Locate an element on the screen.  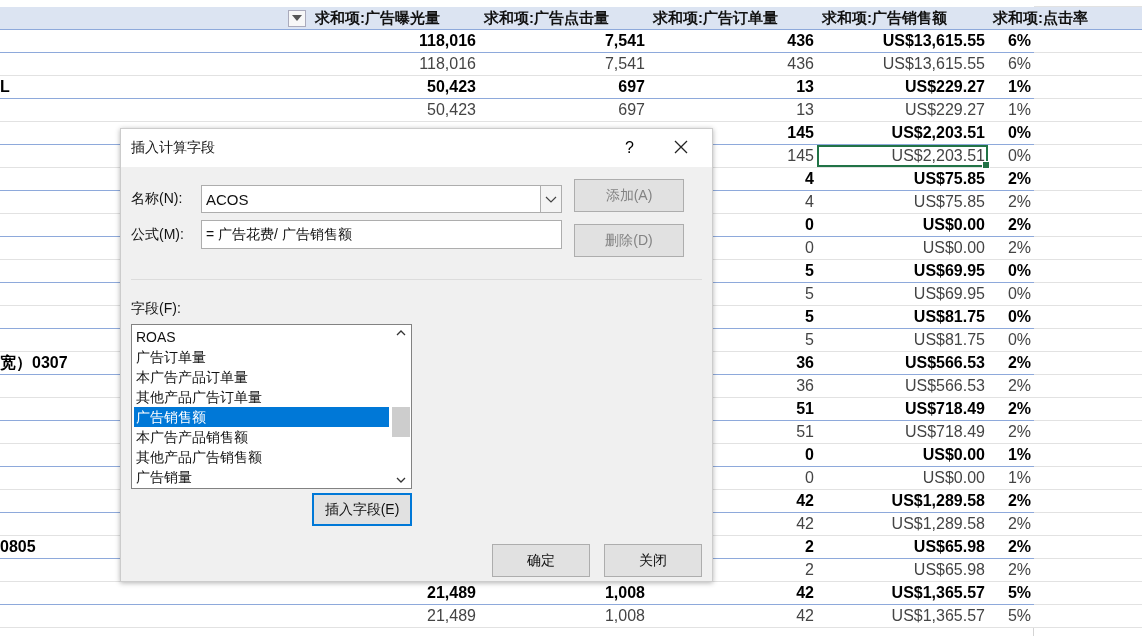
list-item: 其他产品广告订单量 is located at coordinates (261, 397).